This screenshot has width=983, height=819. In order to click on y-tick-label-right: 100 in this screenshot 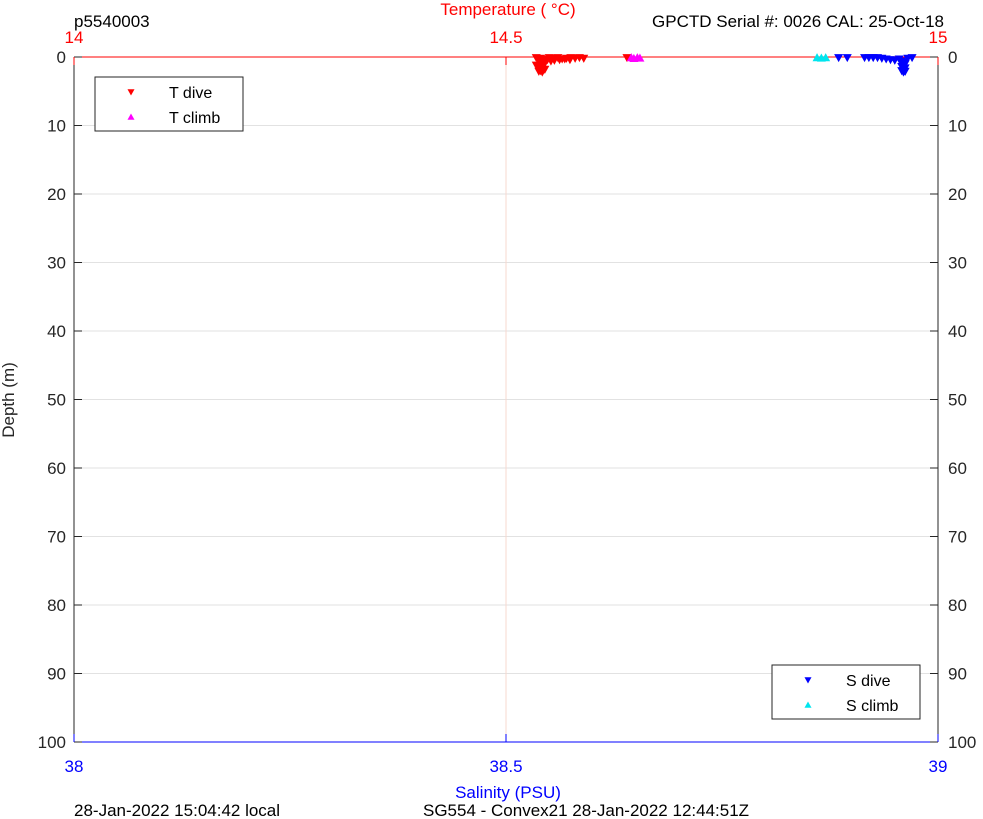, I will do `click(962, 742)`.